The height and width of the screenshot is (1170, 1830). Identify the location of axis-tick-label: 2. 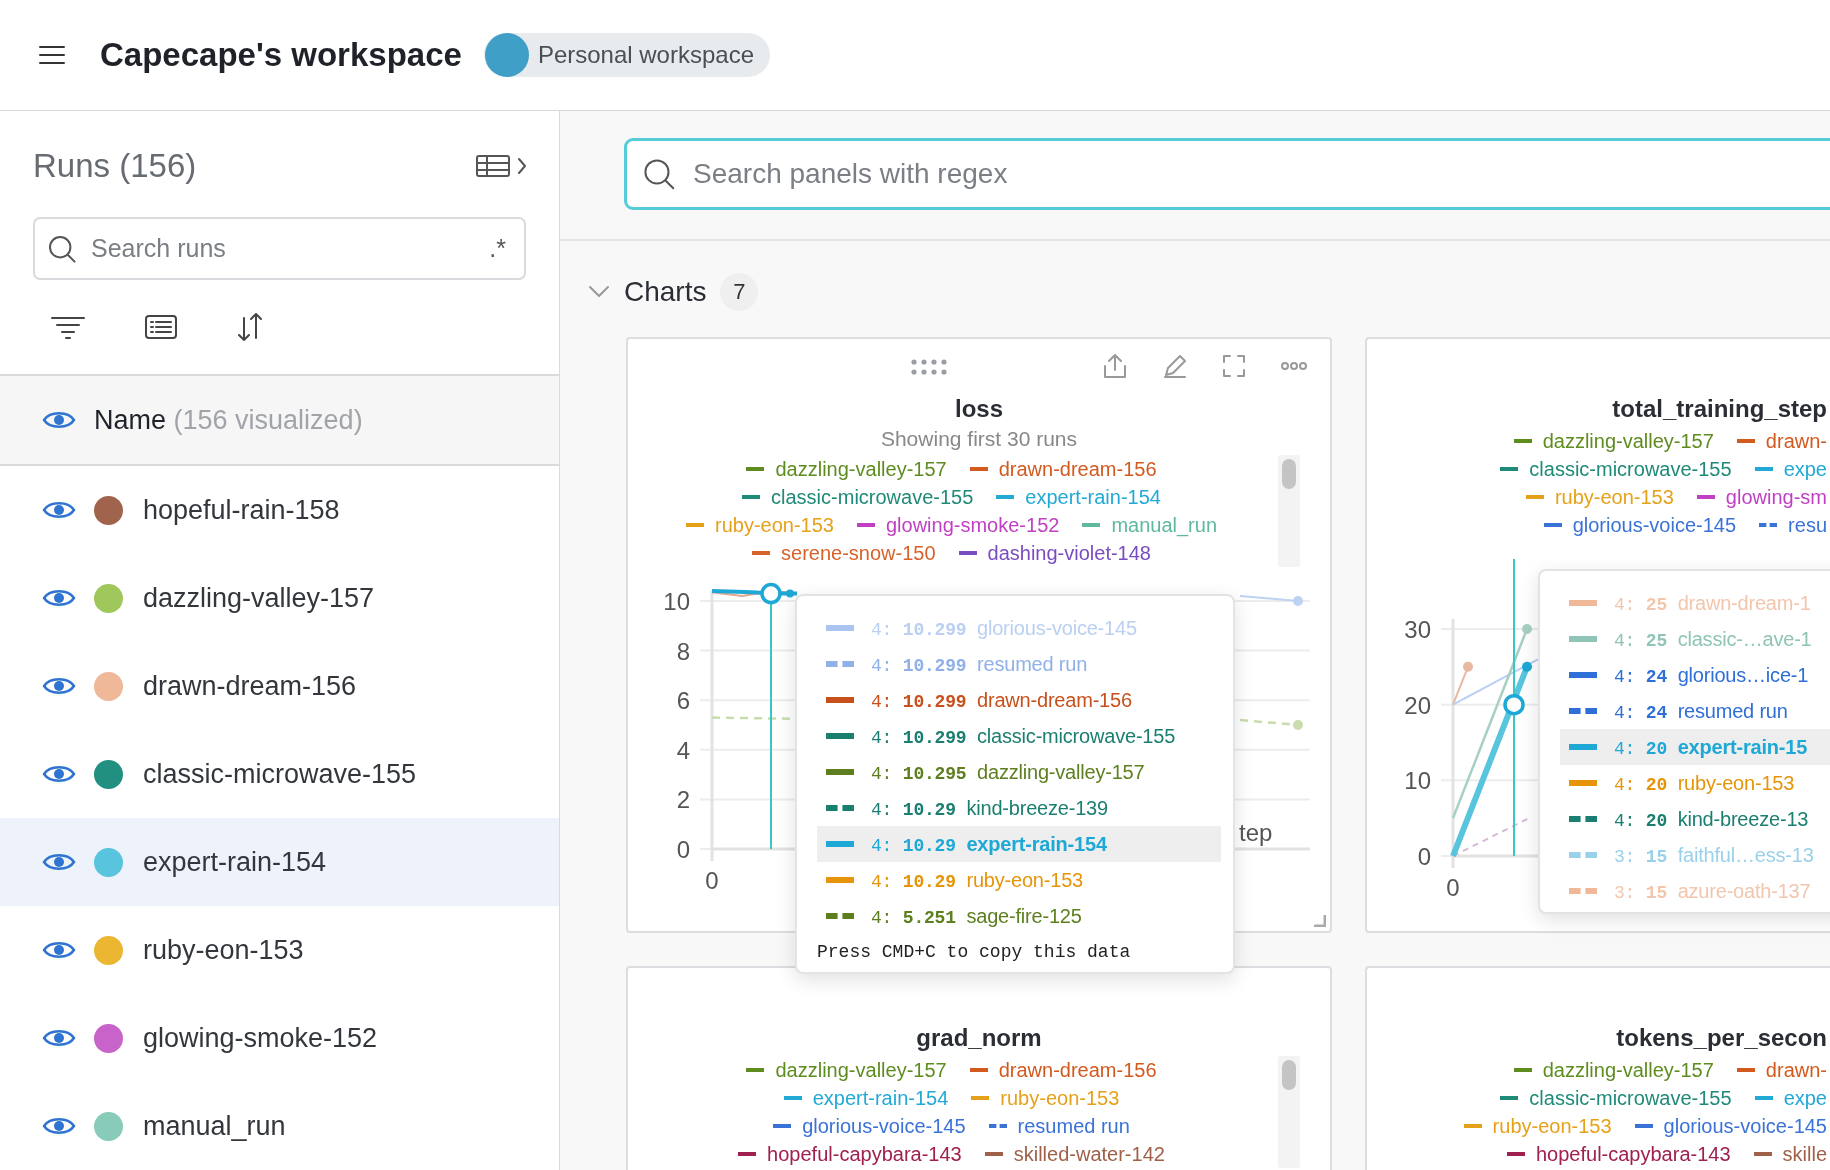
(683, 800).